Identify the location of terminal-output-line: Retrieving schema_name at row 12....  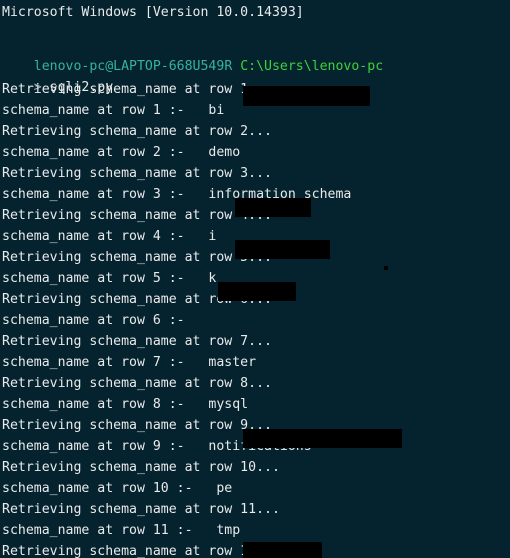
(141, 551).